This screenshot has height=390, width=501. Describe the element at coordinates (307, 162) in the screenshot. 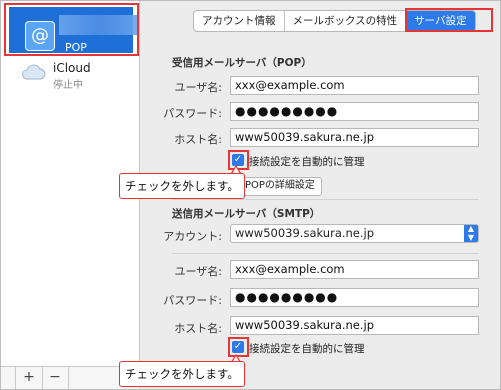

I see `incoming-auto-manage-label: 接続設定を自動的に管理` at that location.